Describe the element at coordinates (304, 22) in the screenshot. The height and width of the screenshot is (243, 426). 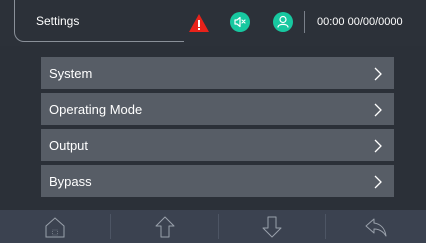
I see `header-divider` at that location.